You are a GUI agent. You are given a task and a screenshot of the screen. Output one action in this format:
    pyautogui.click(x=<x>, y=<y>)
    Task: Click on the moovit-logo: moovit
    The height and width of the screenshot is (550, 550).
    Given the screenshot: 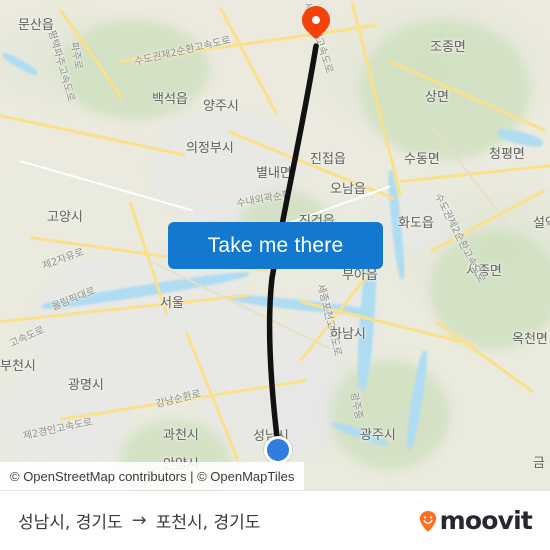 What is the action you would take?
    pyautogui.click(x=475, y=520)
    